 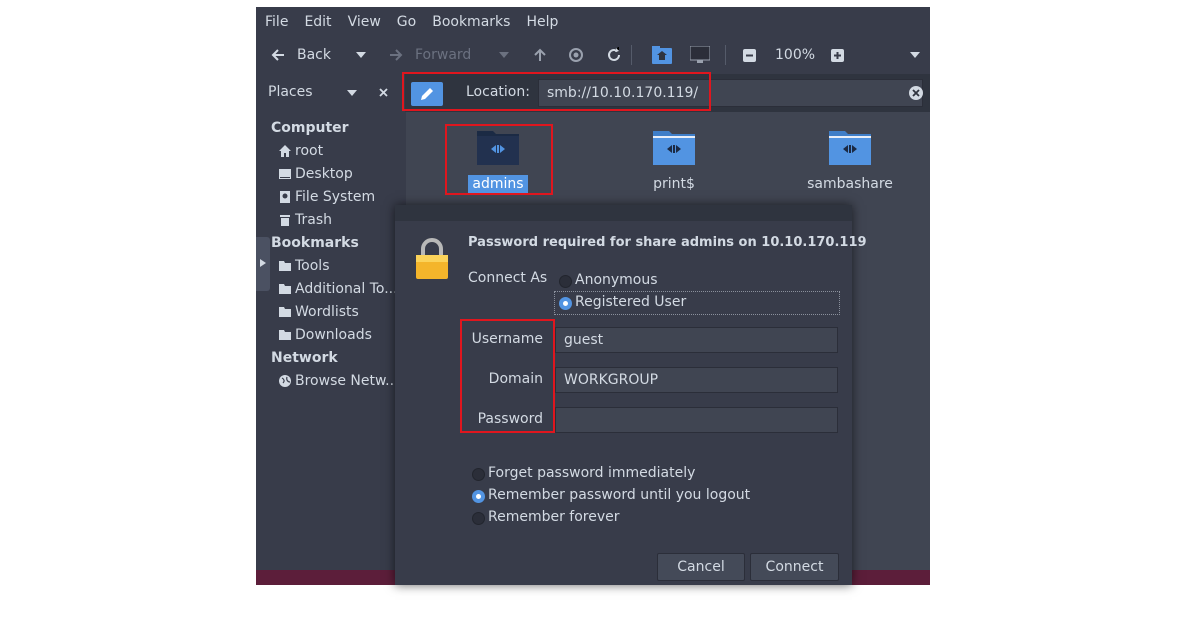 What do you see at coordinates (396, 55) in the screenshot?
I see `arrow-right-icon` at bounding box center [396, 55].